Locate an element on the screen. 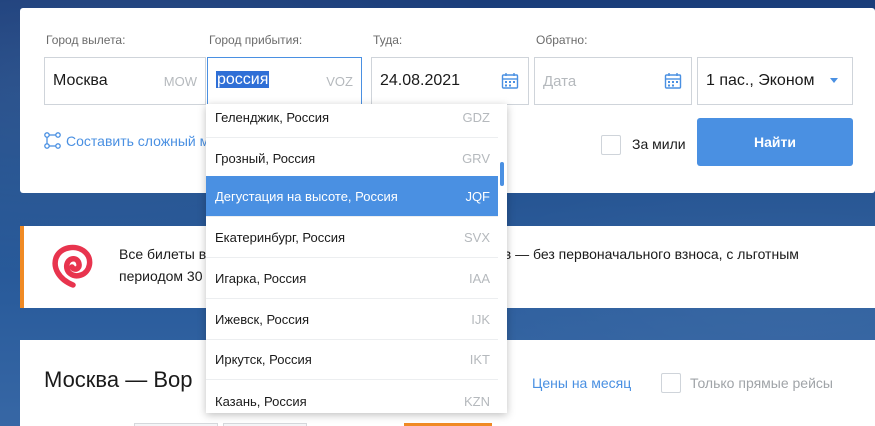 This screenshot has height=426, width=875. depart-date-value: 24.08.2021 is located at coordinates (420, 80).